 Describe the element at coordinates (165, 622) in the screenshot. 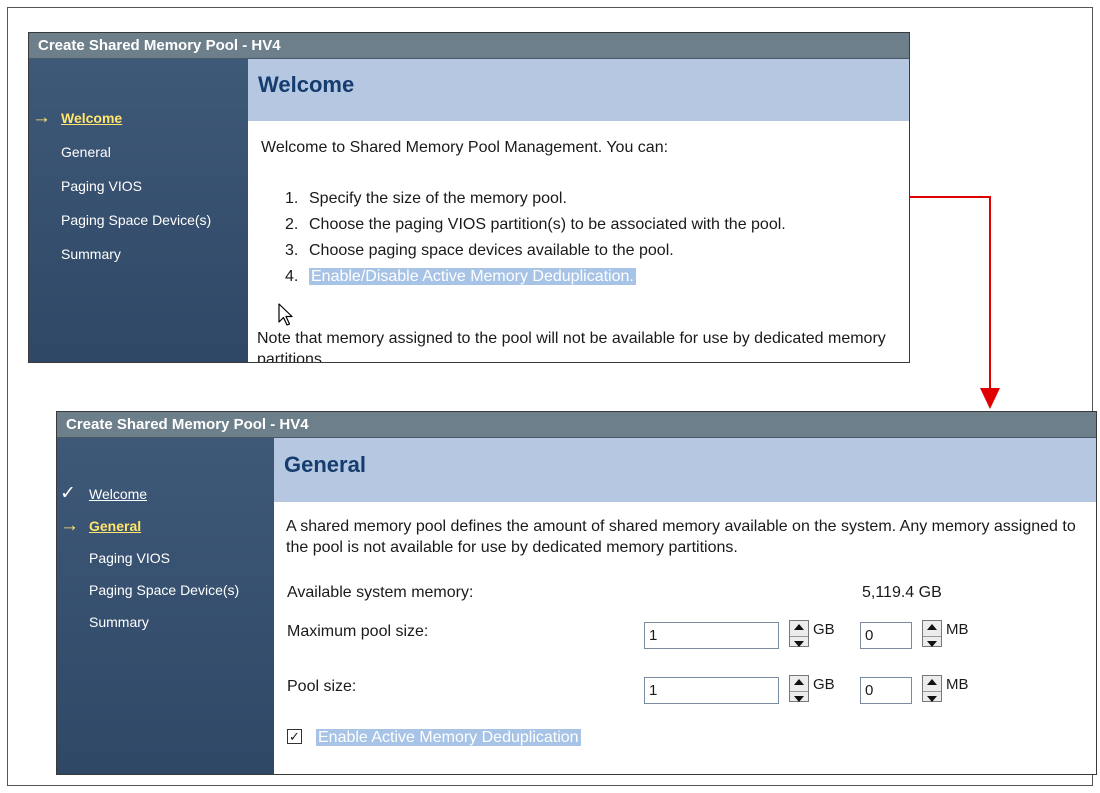

I see `nav-item-summary: Summary` at that location.